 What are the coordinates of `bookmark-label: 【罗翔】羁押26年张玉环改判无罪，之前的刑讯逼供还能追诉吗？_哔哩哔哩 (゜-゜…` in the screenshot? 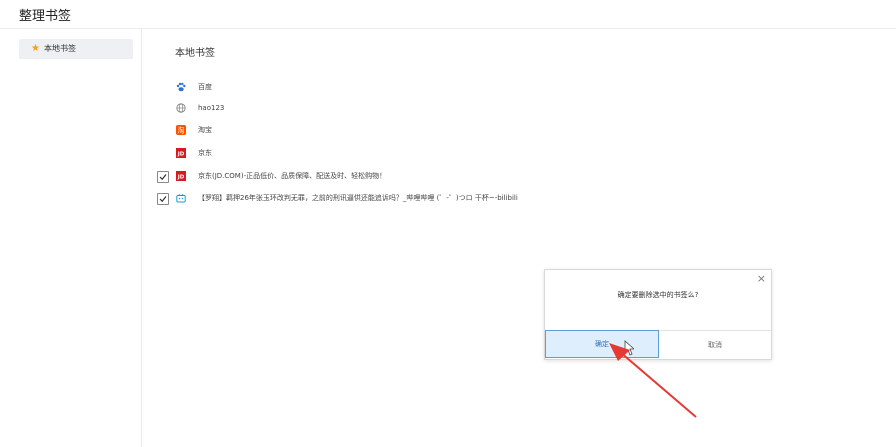 It's located at (358, 198).